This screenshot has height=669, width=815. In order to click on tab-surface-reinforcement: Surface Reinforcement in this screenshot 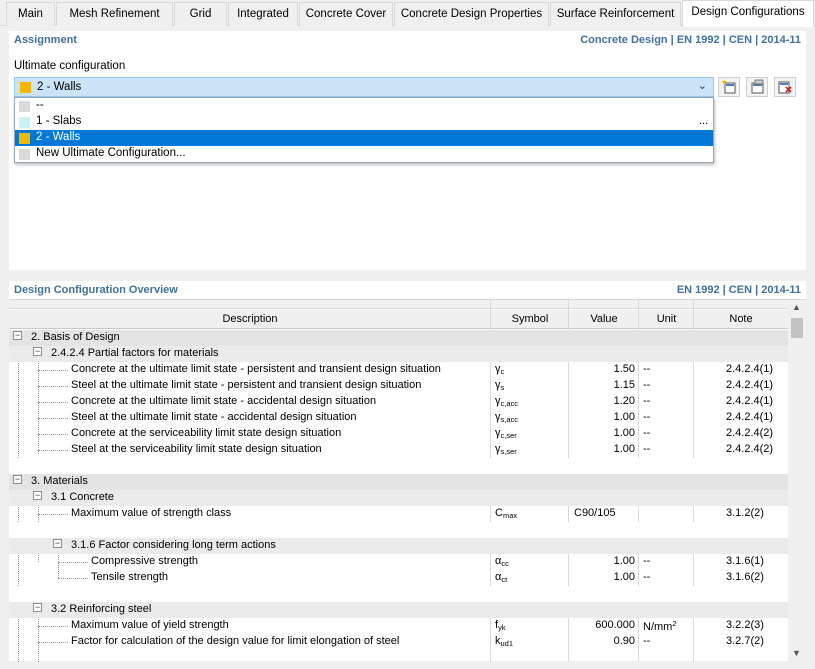, I will do `click(615, 14)`.